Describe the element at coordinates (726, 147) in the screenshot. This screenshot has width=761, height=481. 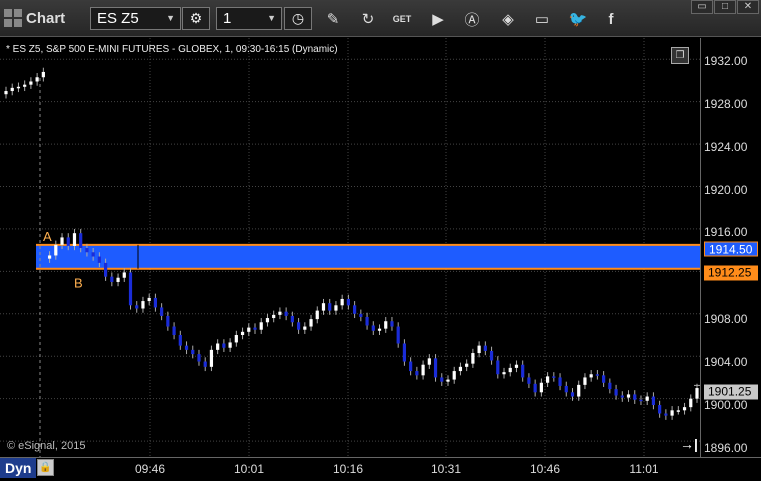
I see `y-tick-label: 1924.00` at that location.